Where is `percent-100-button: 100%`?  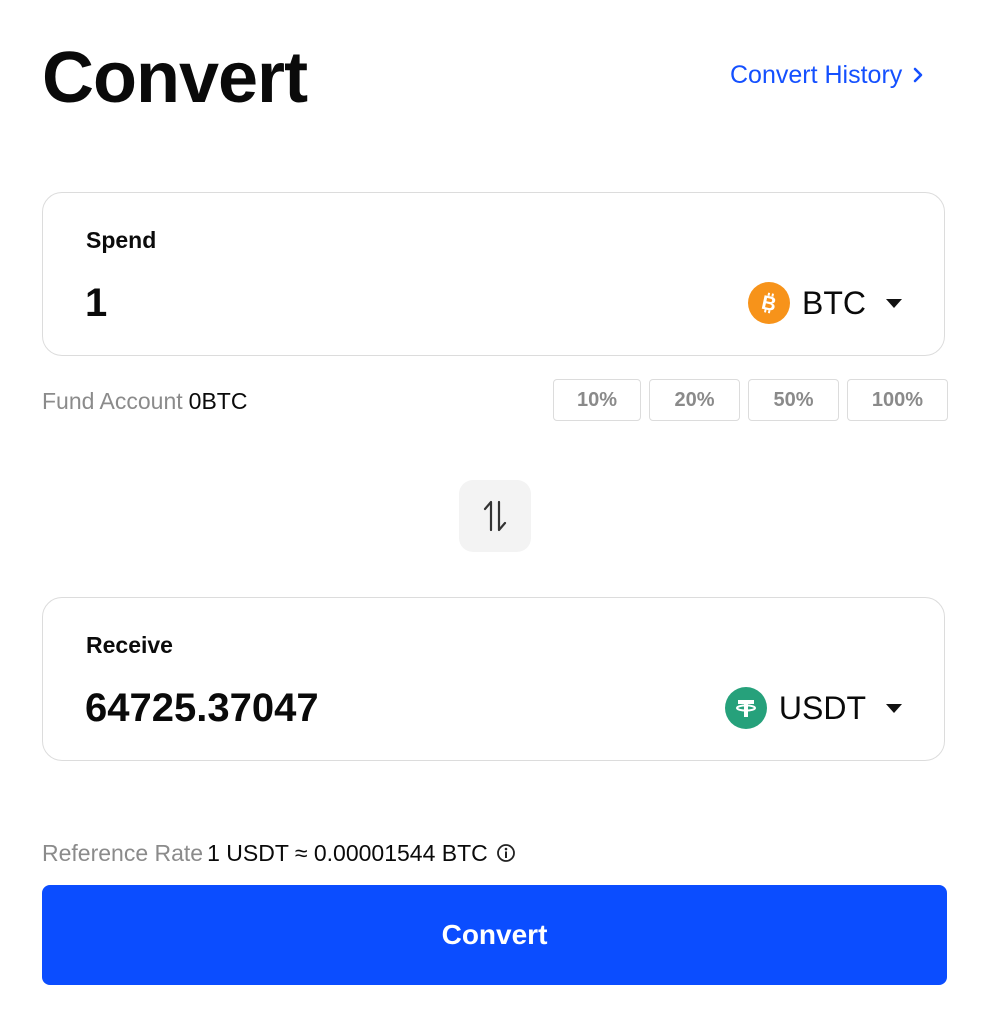
percent-100-button: 100% is located at coordinates (897, 400).